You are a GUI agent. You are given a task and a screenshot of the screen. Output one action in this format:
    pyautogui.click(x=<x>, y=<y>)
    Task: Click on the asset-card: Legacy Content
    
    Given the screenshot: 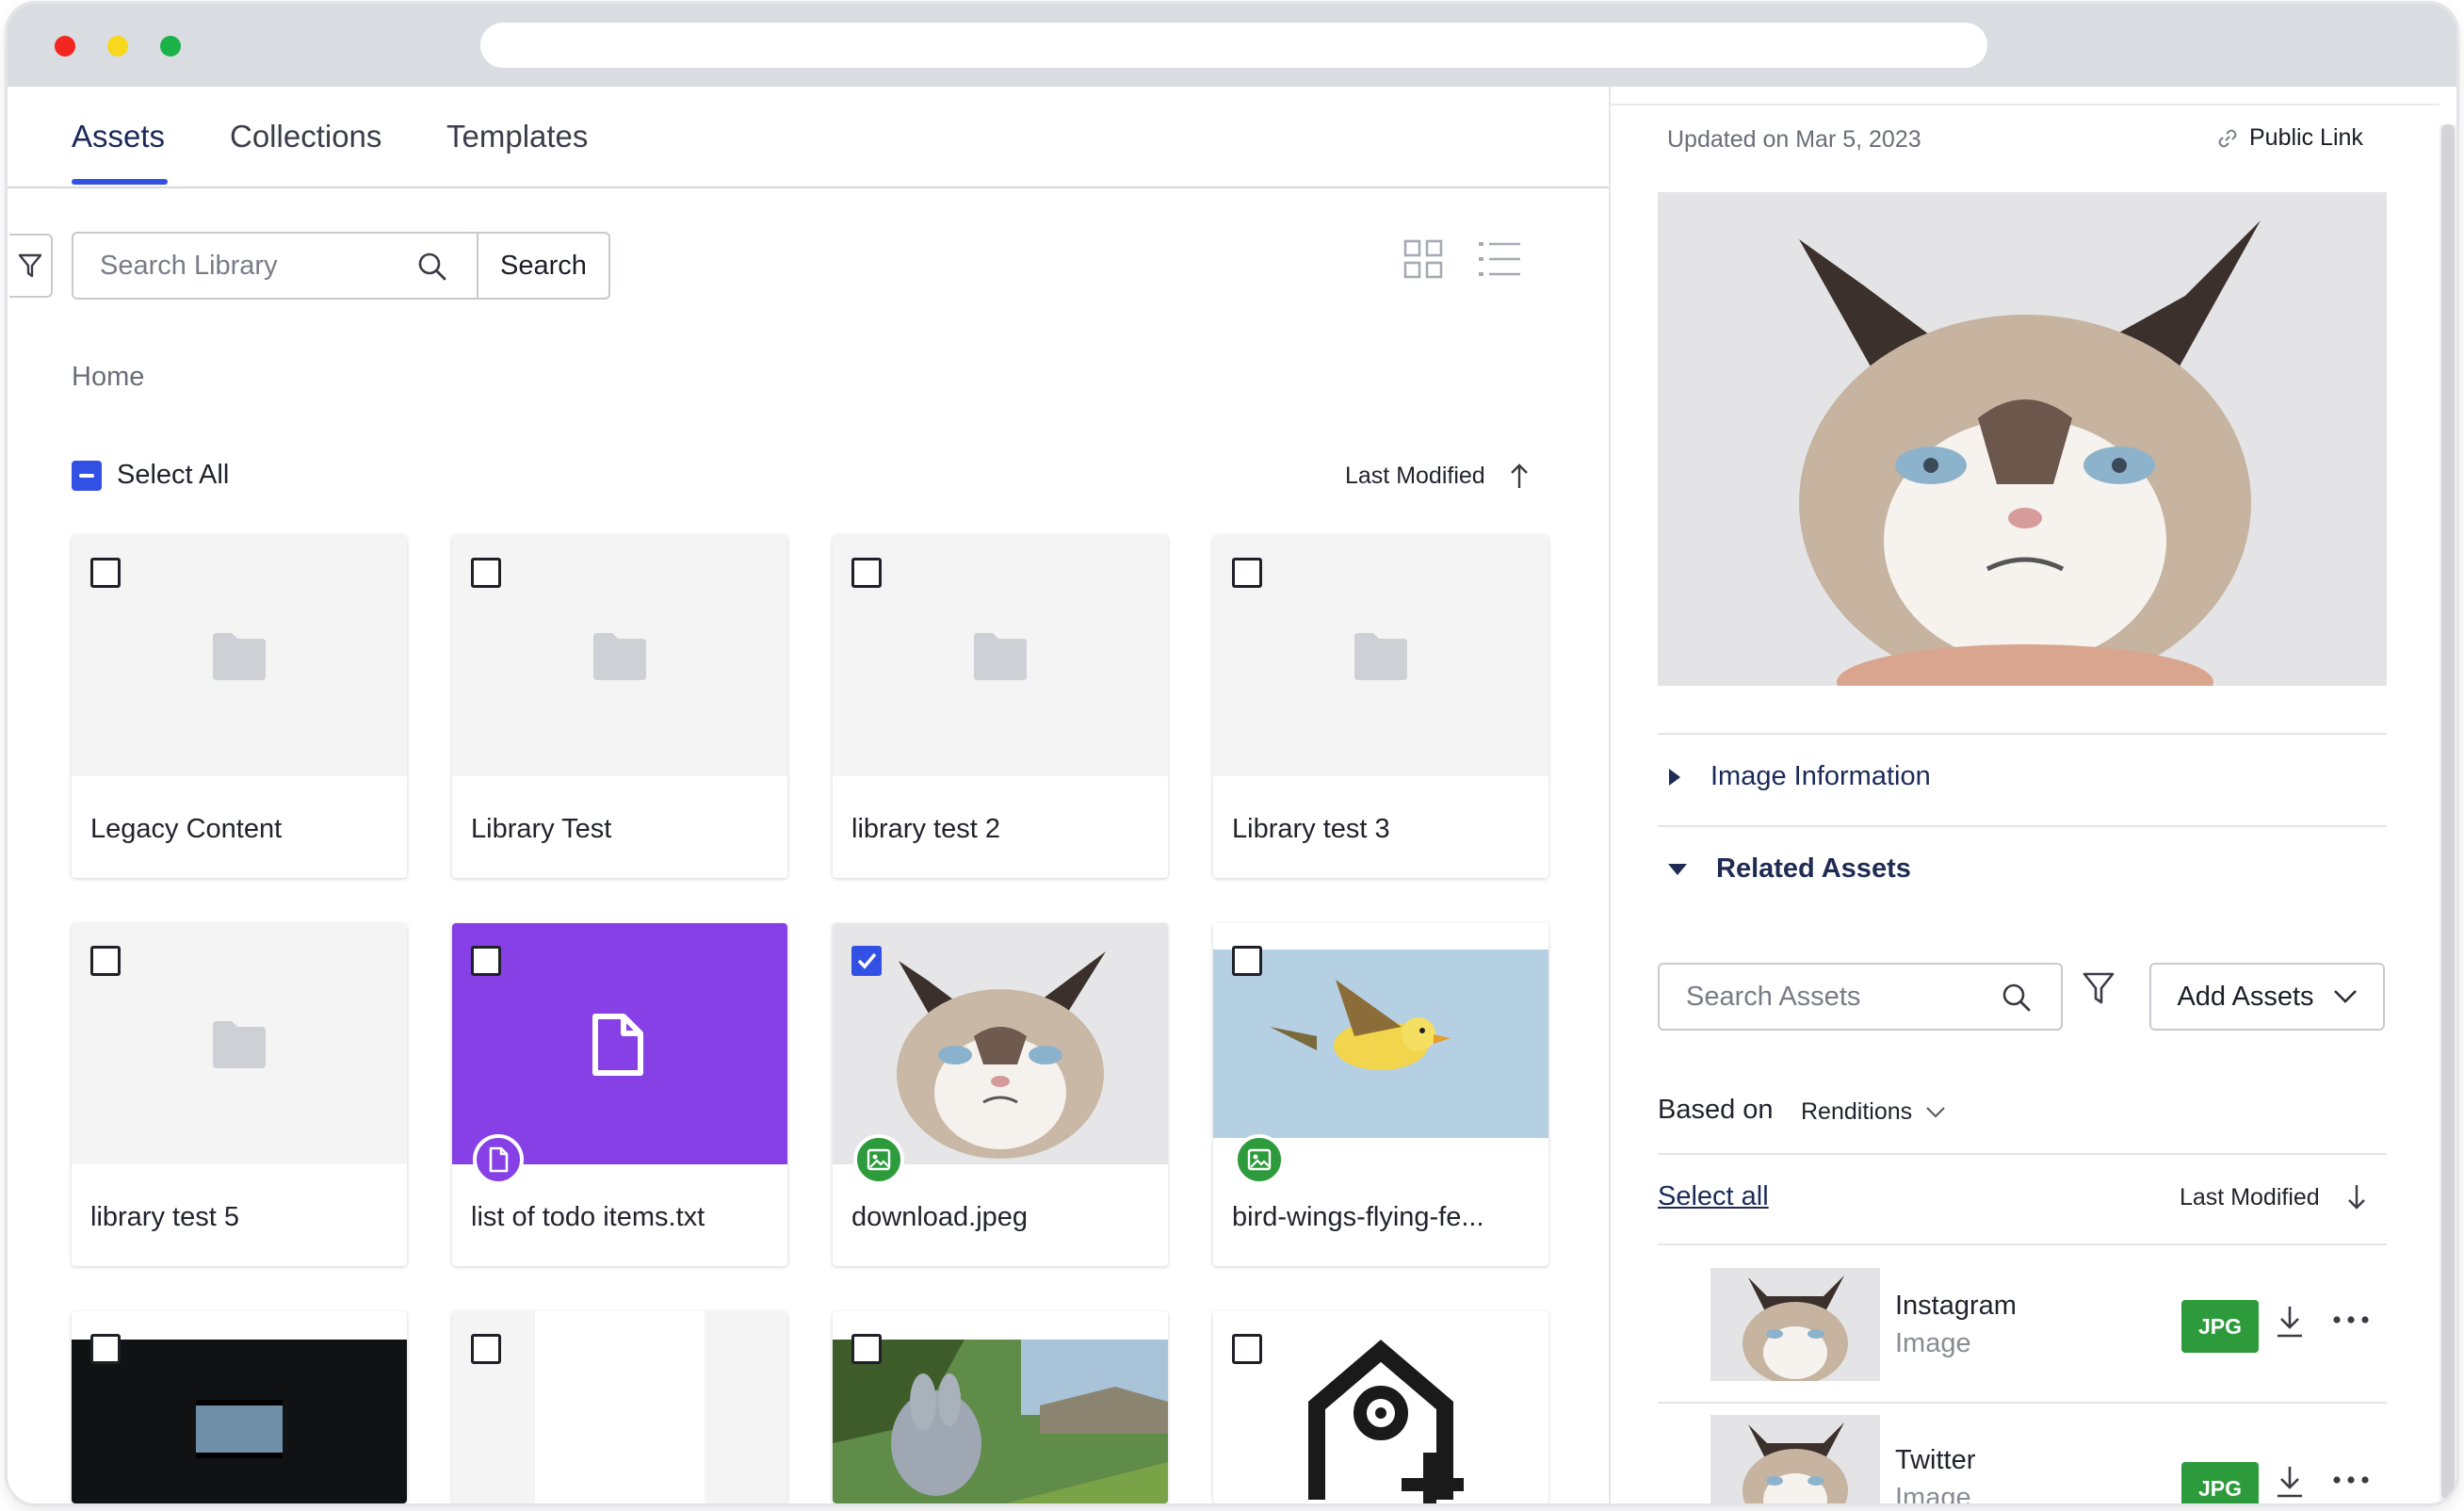 What is the action you would take?
    pyautogui.click(x=240, y=706)
    